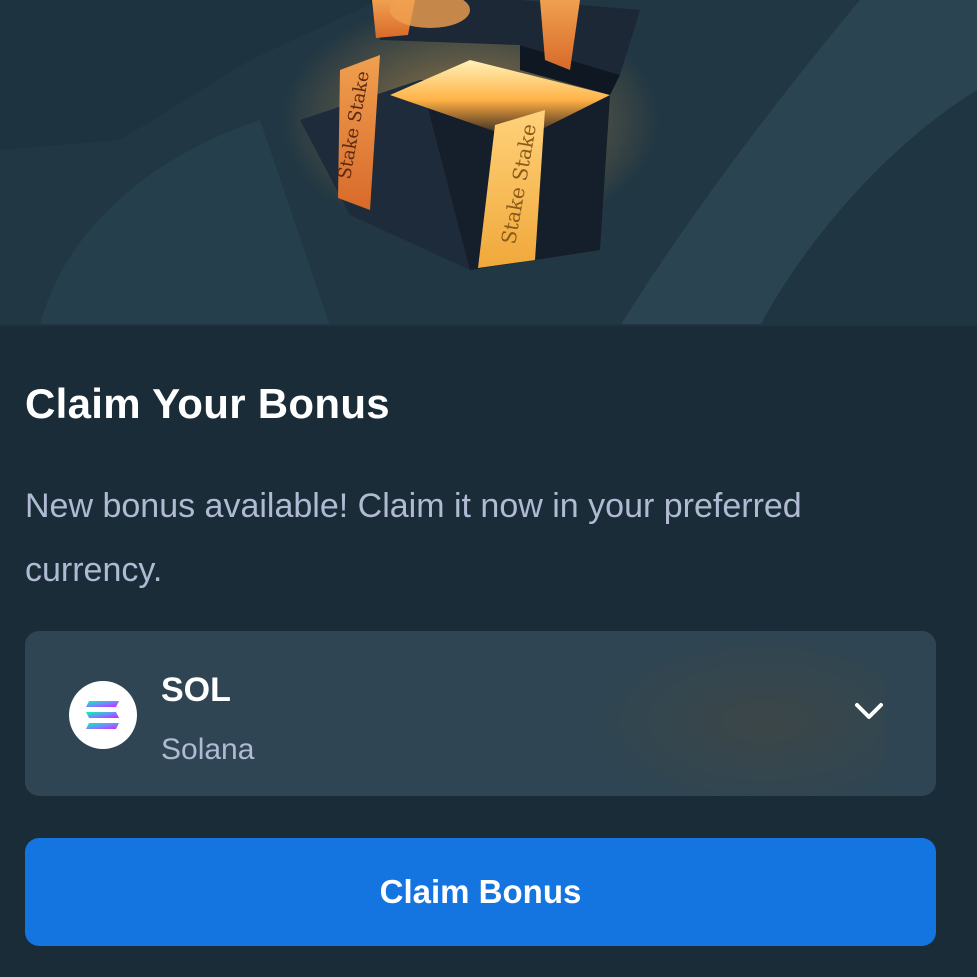 This screenshot has height=977, width=977. I want to click on currency-name: Solana, so click(208, 749).